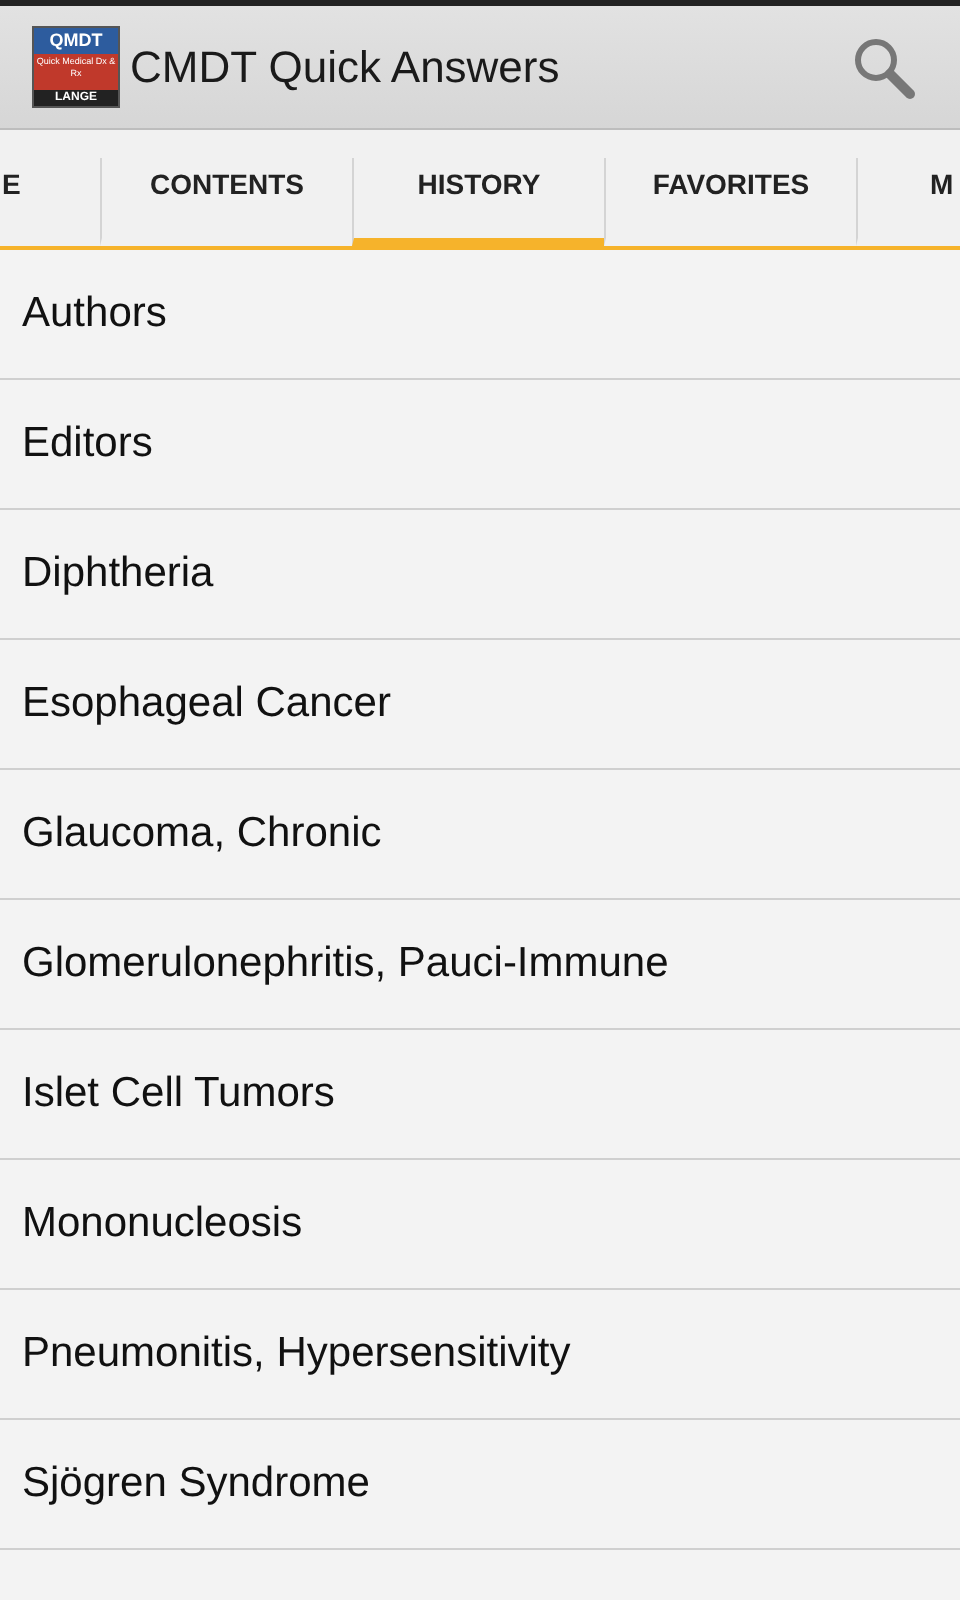 The height and width of the screenshot is (1600, 960). What do you see at coordinates (480, 1485) in the screenshot?
I see `history-item: Sjögren Syndrome` at bounding box center [480, 1485].